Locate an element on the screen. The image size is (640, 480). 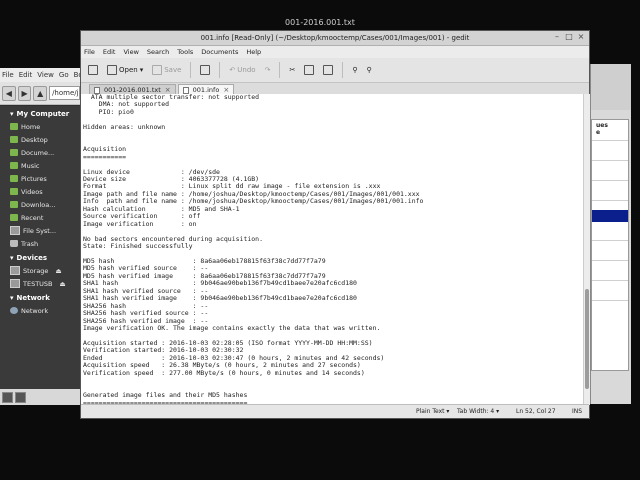
maximize-icon: □ is located at coordinates (569, 37).